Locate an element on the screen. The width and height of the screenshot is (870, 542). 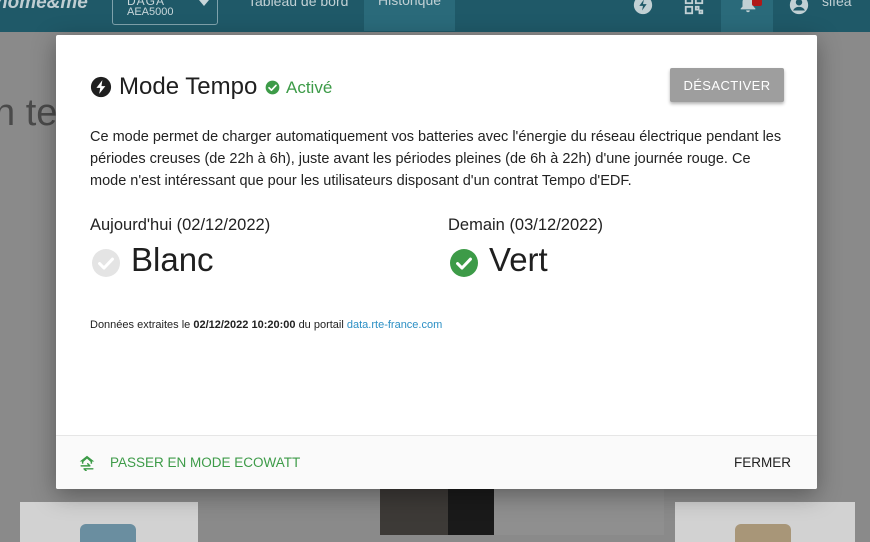
extraction-datetime: 02/12/2022 10:20:00 is located at coordinates (244, 325).